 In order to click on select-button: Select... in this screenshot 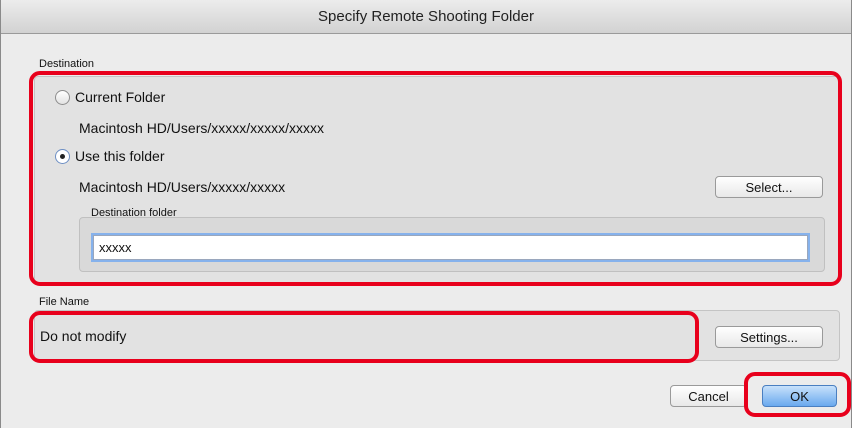, I will do `click(769, 187)`.